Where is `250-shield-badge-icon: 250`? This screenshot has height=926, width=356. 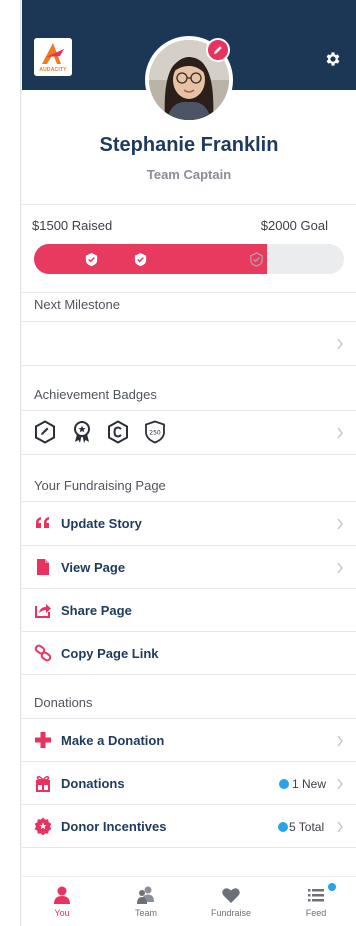 250-shield-badge-icon: 250 is located at coordinates (155, 432).